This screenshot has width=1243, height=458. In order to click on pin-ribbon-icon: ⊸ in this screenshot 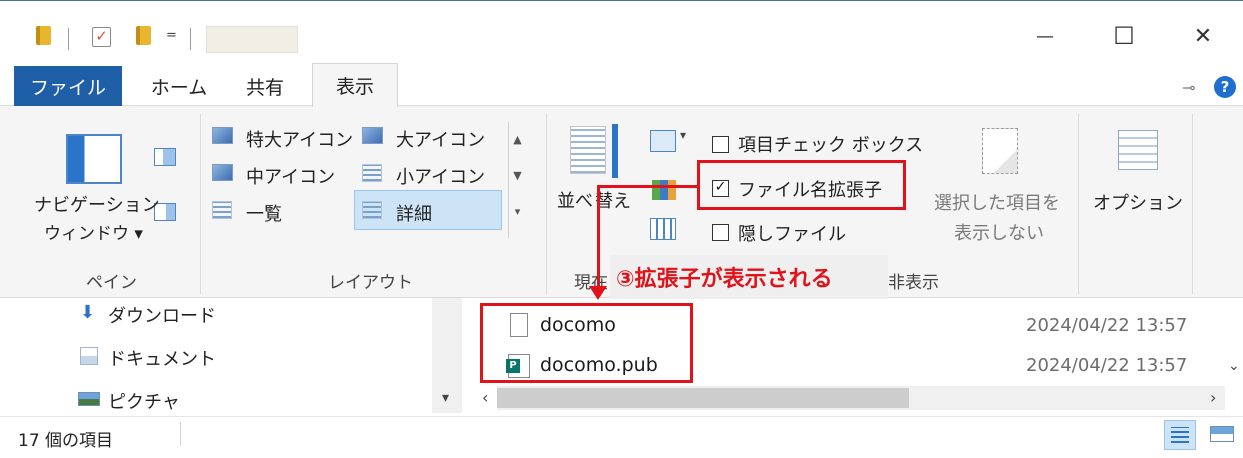, I will do `click(1188, 87)`.